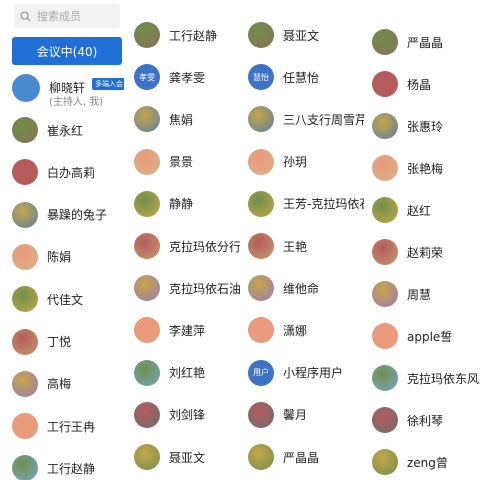 The image size is (480, 480). Describe the element at coordinates (401, 294) in the screenshot. I see `participant-row: 周慧` at that location.